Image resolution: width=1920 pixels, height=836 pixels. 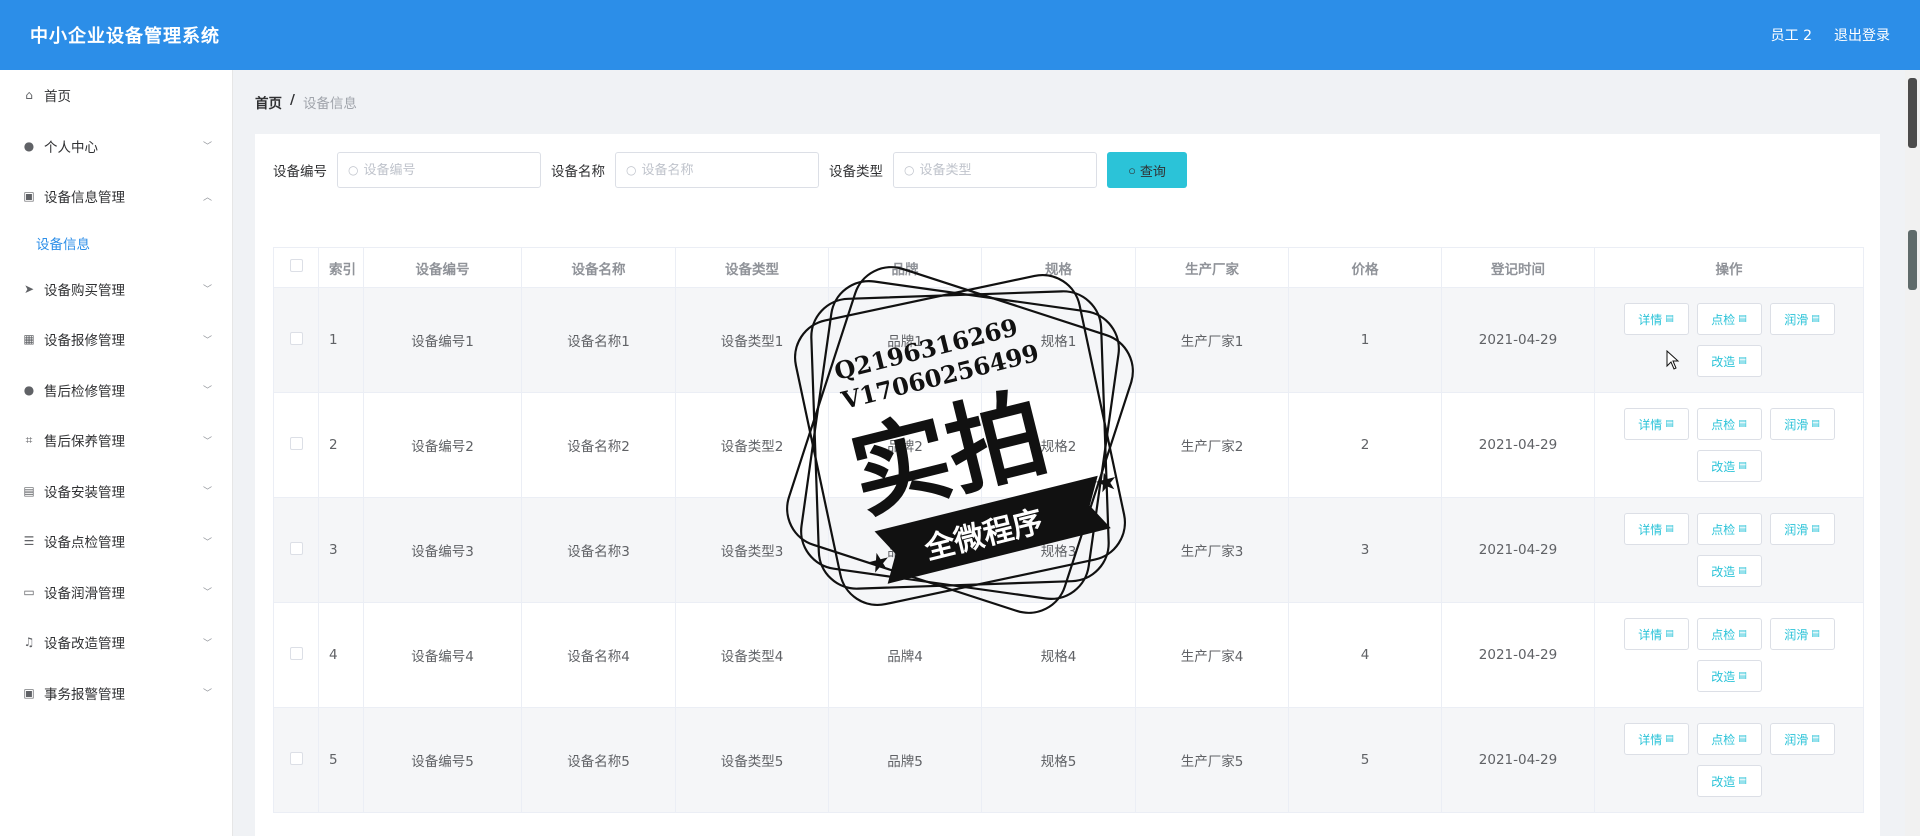 What do you see at coordinates (905, 550) in the screenshot?
I see `cell-brand: 品牌3` at bounding box center [905, 550].